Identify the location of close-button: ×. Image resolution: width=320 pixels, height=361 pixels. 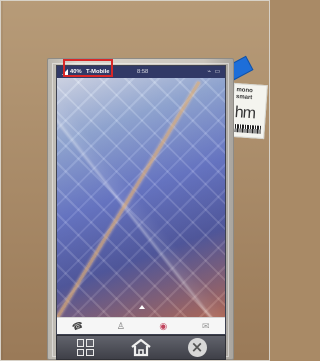
(197, 348).